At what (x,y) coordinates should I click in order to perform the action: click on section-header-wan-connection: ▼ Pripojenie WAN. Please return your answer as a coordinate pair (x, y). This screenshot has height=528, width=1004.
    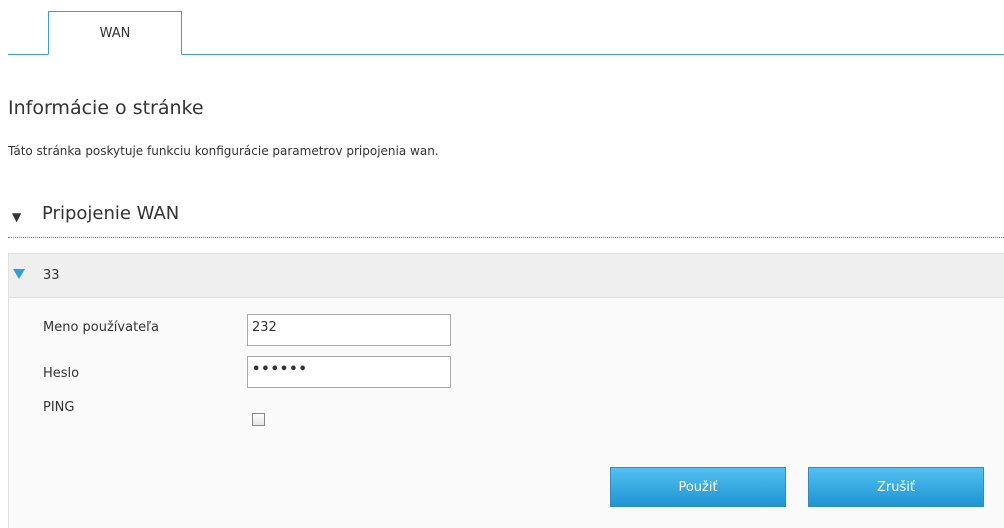
    Looking at the image, I should click on (506, 218).